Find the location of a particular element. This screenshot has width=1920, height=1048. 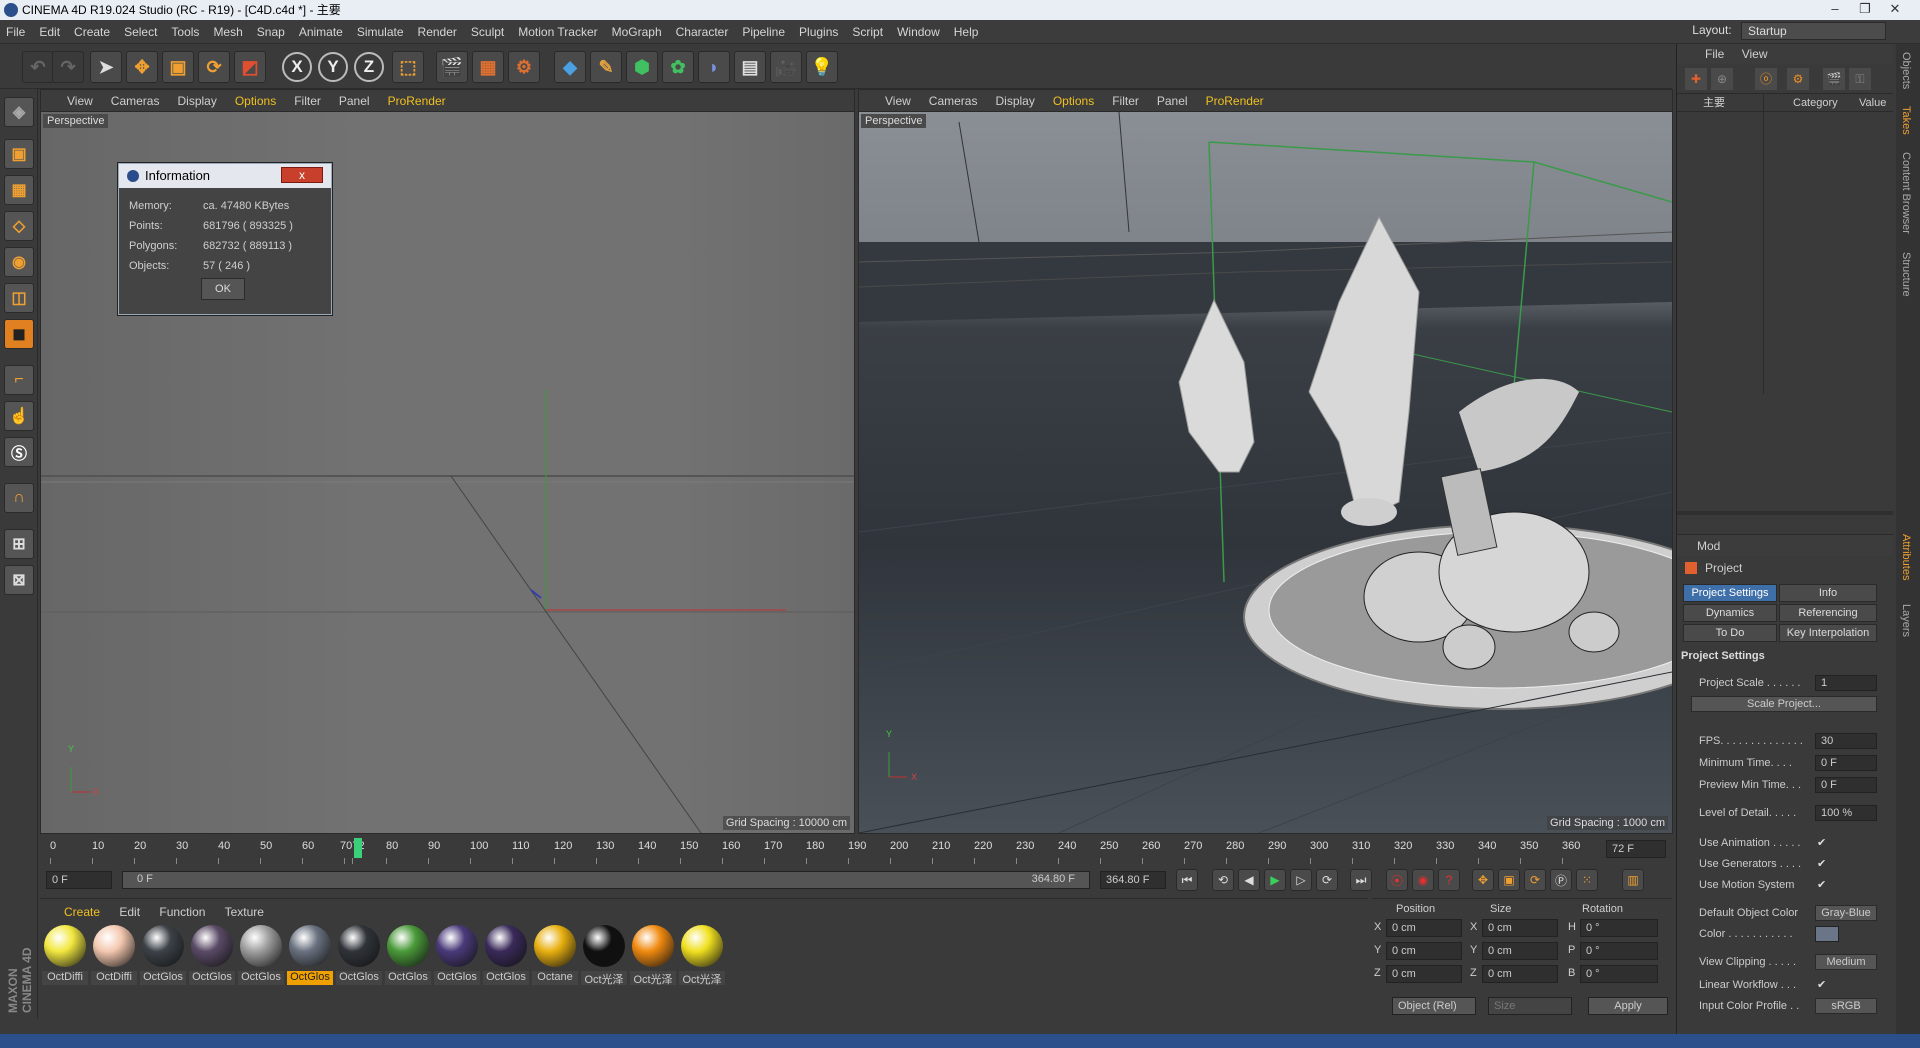

scale-icon: ▣ is located at coordinates (178, 67).